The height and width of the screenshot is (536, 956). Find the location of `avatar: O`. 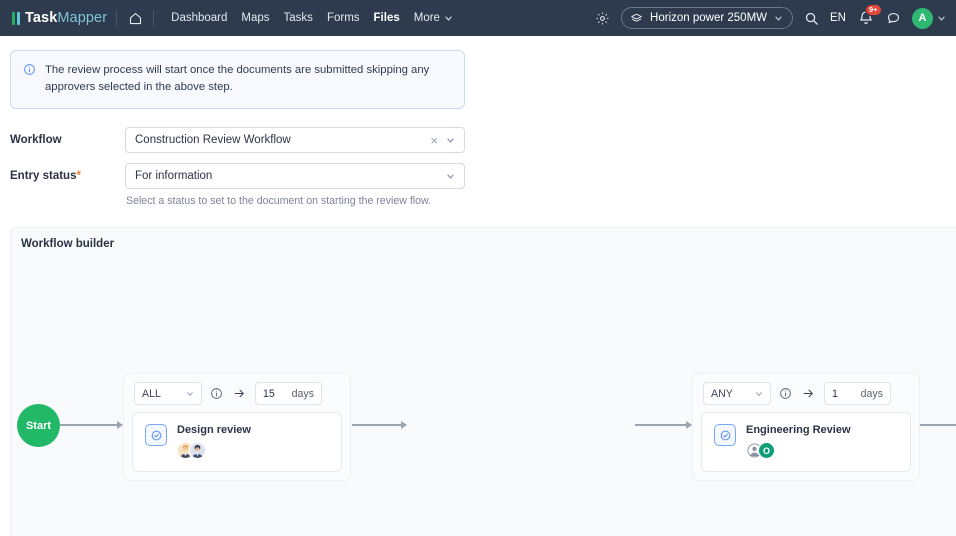

avatar: O is located at coordinates (766, 451).